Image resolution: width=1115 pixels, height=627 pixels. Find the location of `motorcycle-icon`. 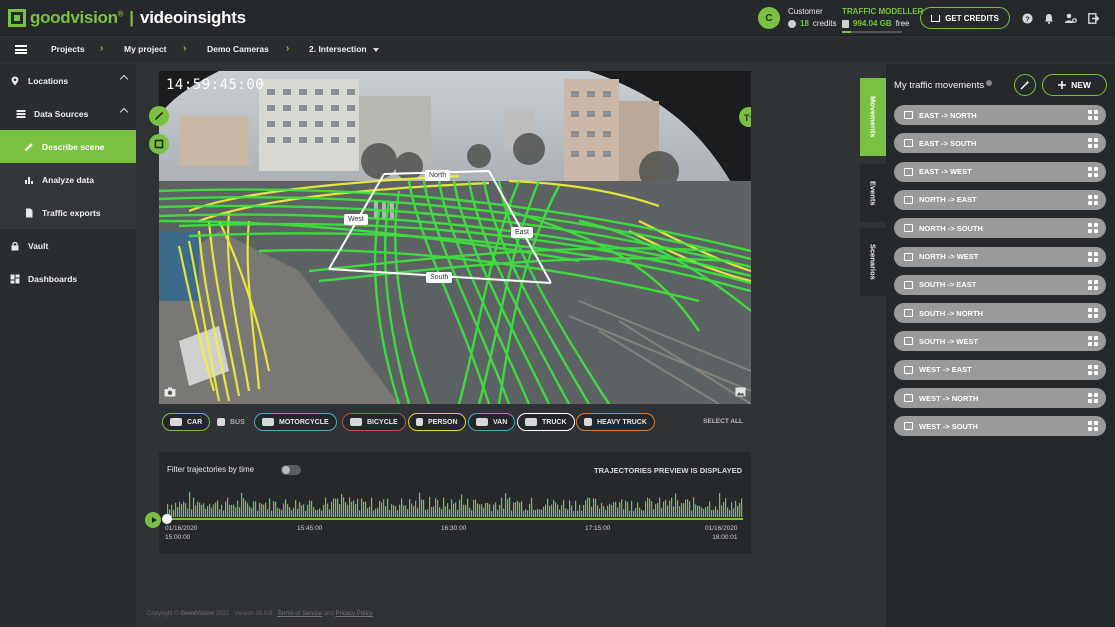

motorcycle-icon is located at coordinates (268, 422).